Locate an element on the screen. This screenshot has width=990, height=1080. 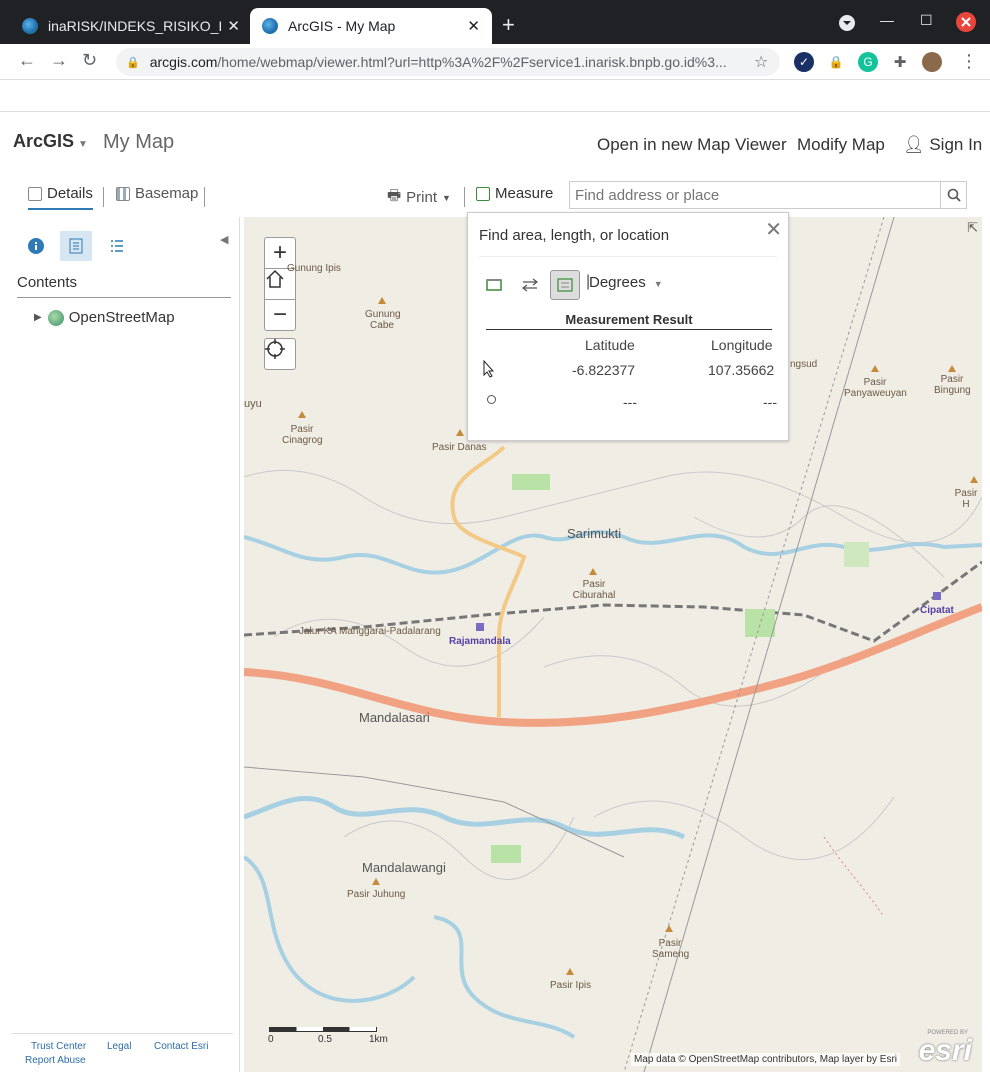
printer-icon: 🖶︎ is located at coordinates (394, 195).